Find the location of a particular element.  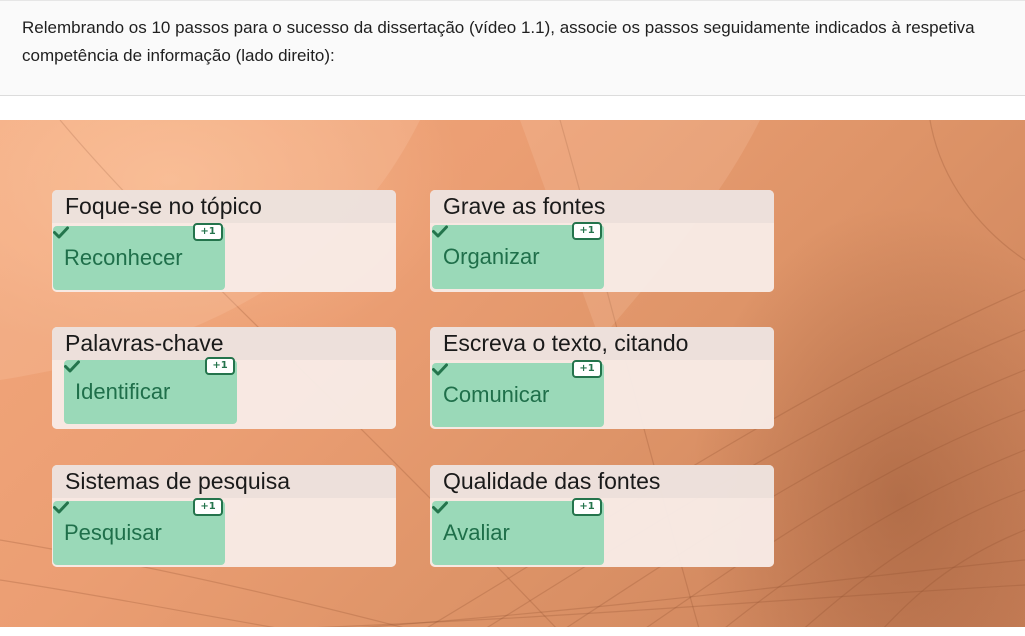

drop-zone-body: Organizar +1 is located at coordinates (602, 257).